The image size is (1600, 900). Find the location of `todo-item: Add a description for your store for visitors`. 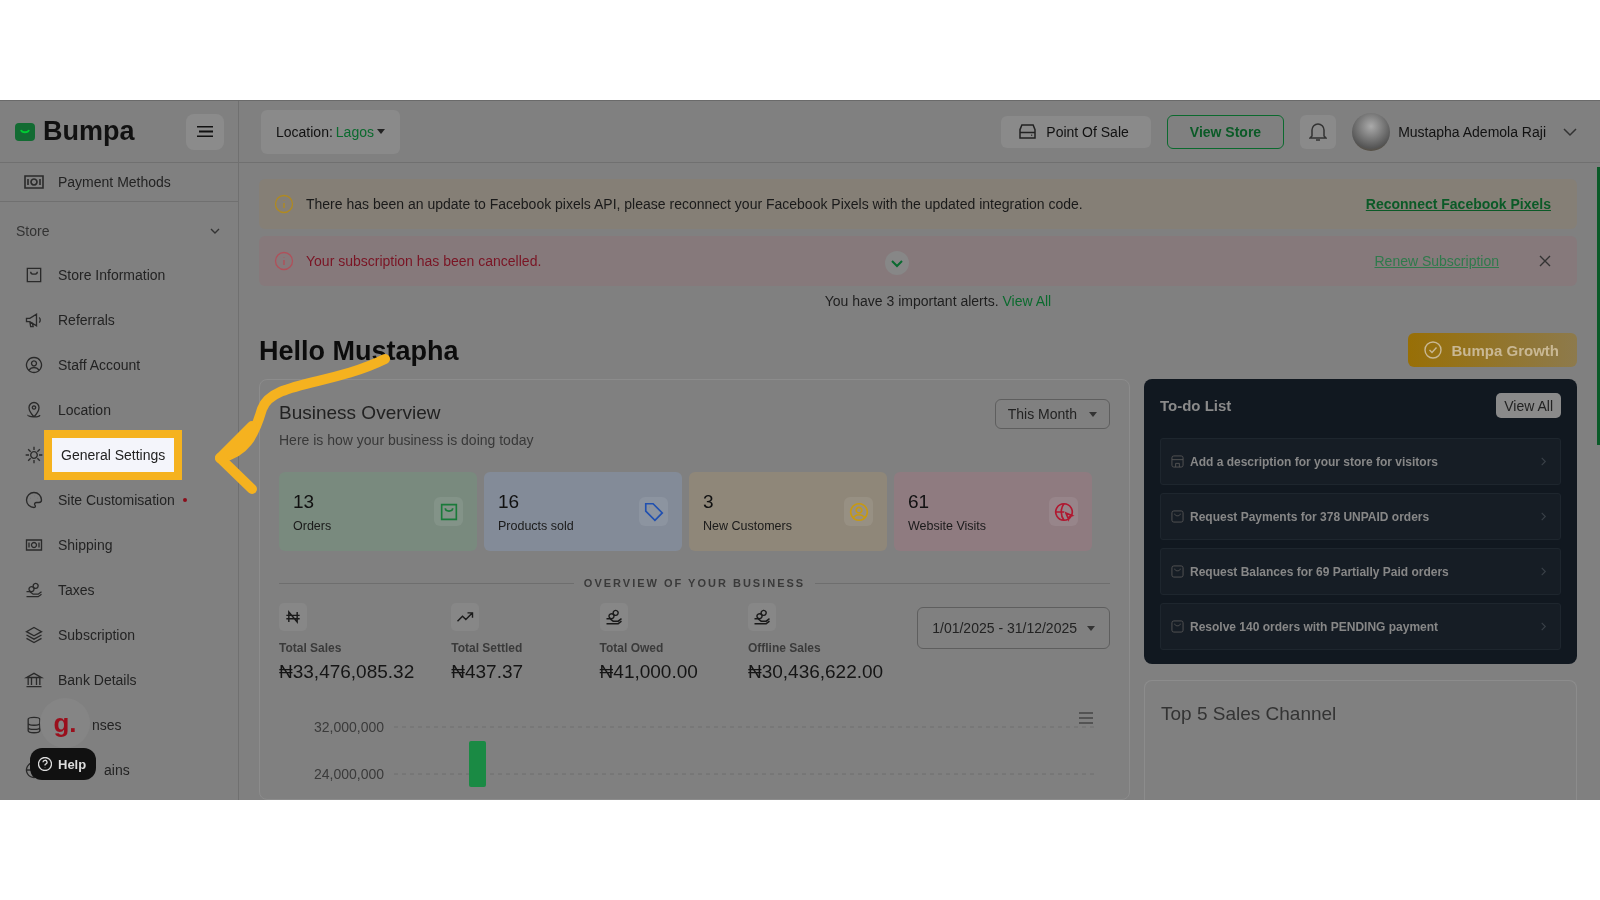

todo-item: Add a description for your store for visitors is located at coordinates (1360, 461).